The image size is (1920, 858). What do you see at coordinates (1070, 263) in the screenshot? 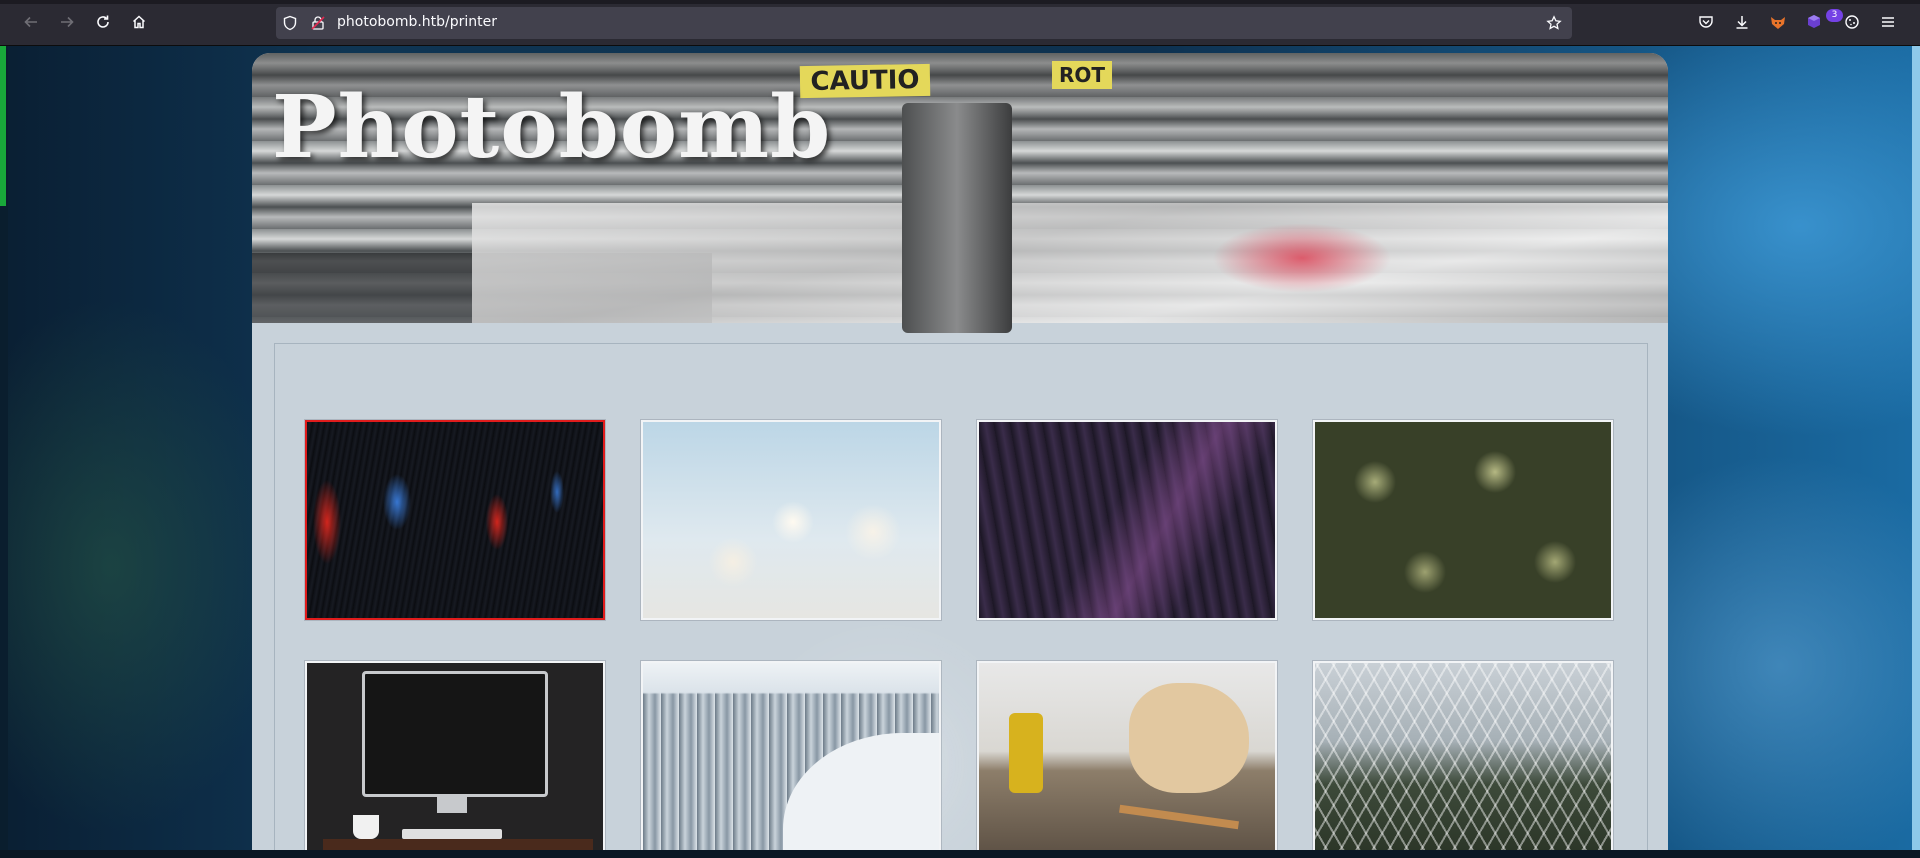
I see `banner-paper-roll` at bounding box center [1070, 263].